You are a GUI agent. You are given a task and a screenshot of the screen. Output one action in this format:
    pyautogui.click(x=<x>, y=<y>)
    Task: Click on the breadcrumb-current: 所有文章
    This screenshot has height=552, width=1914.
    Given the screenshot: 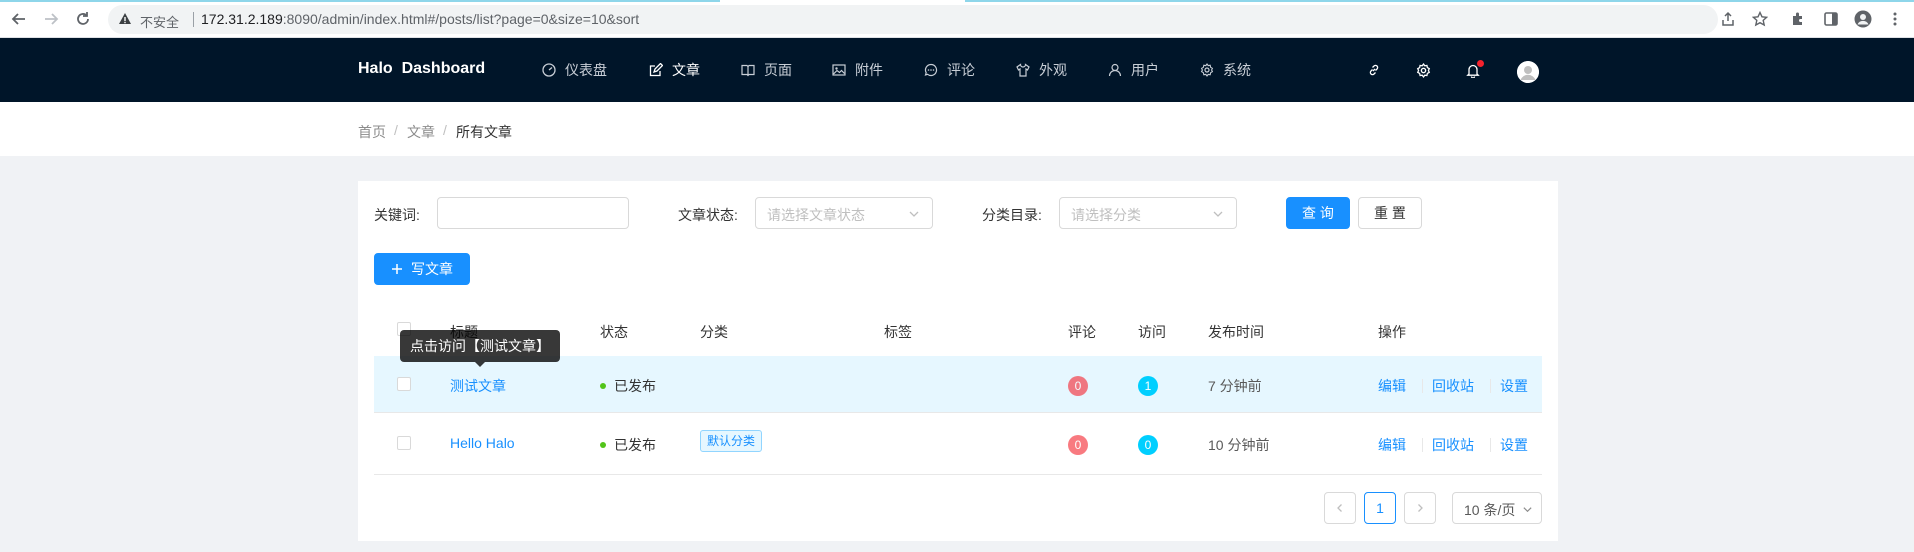 What is the action you would take?
    pyautogui.click(x=484, y=132)
    